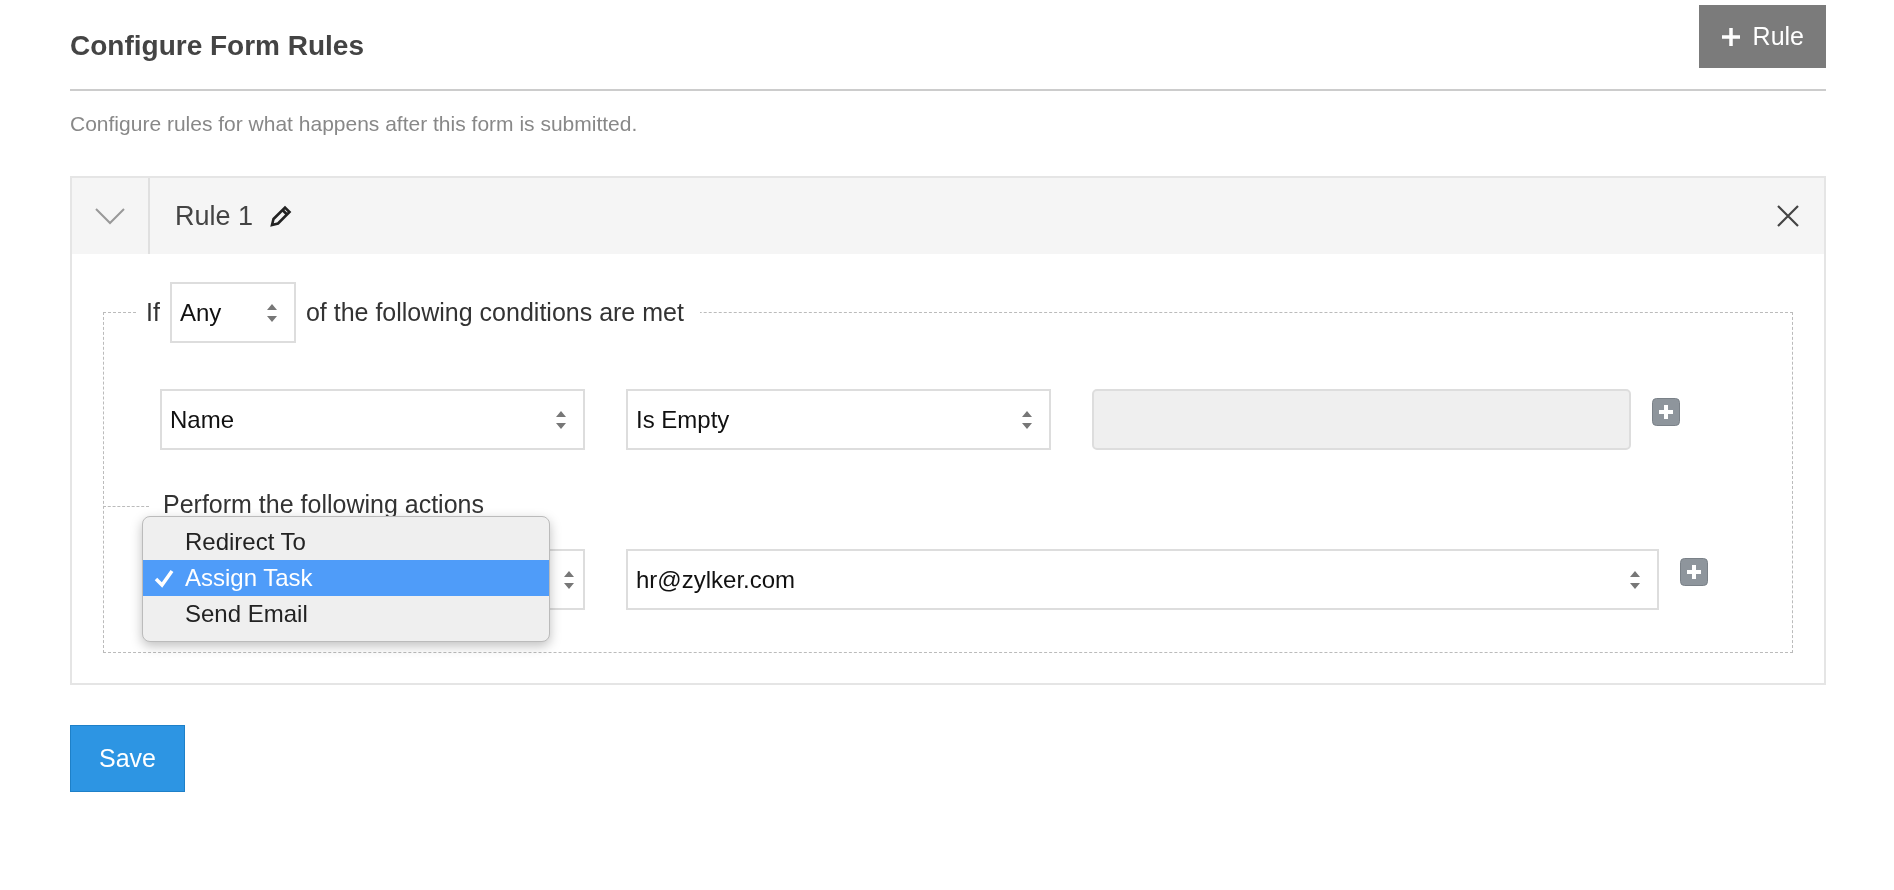  Describe the element at coordinates (354, 124) in the screenshot. I see `page-description: Configure rules for what happens after this form is submitted.` at that location.